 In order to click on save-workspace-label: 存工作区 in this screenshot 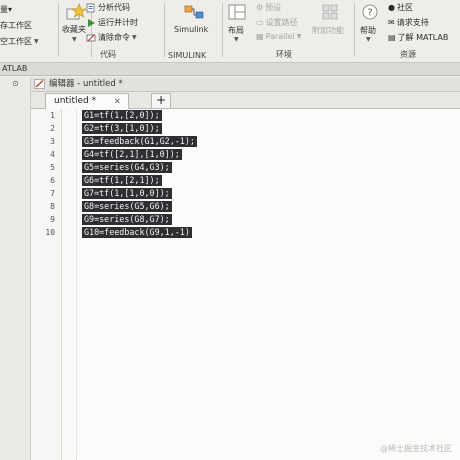, I will do `click(16, 25)`.